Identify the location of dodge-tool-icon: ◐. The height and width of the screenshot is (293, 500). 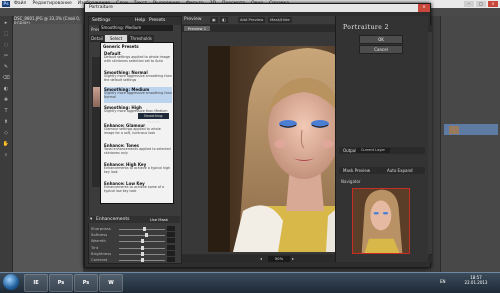
(6, 89).